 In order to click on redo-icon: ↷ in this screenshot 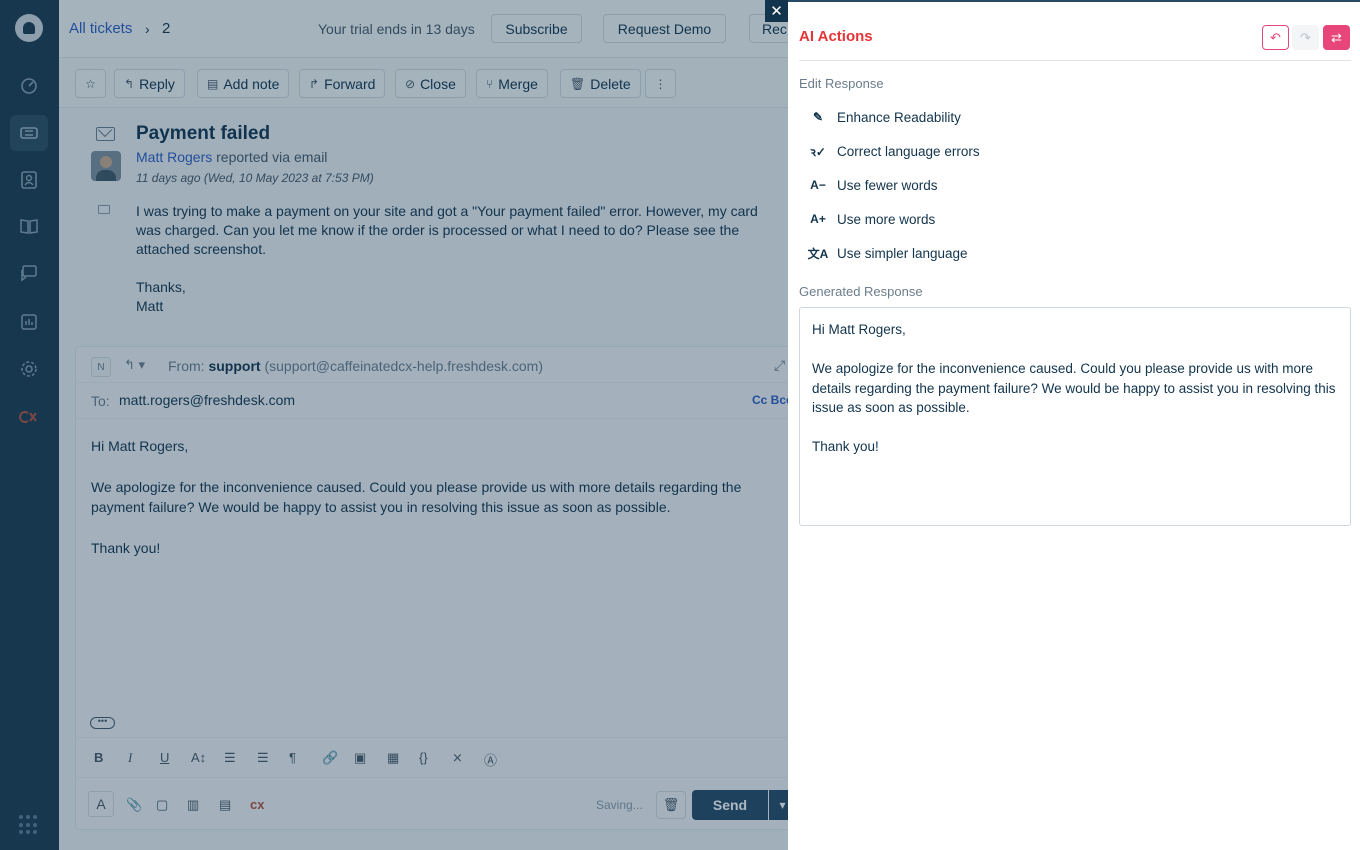, I will do `click(1305, 37)`.